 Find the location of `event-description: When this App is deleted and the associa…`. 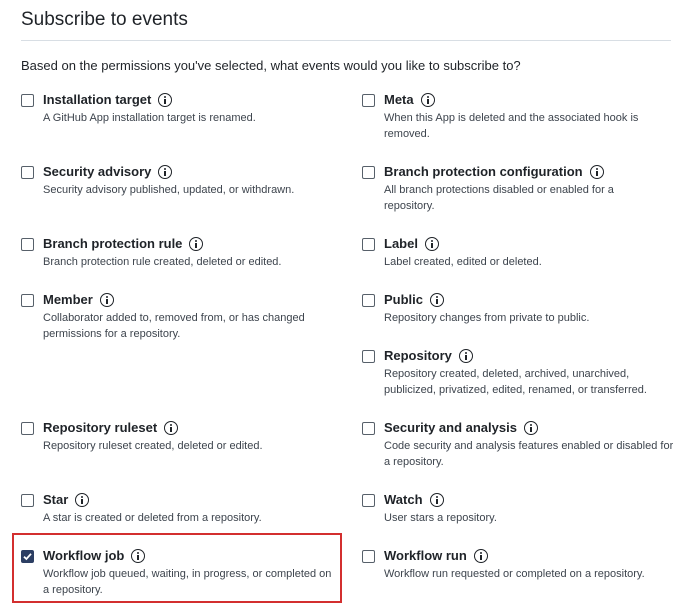

event-description: When this App is deleted and the associa… is located at coordinates (511, 126).